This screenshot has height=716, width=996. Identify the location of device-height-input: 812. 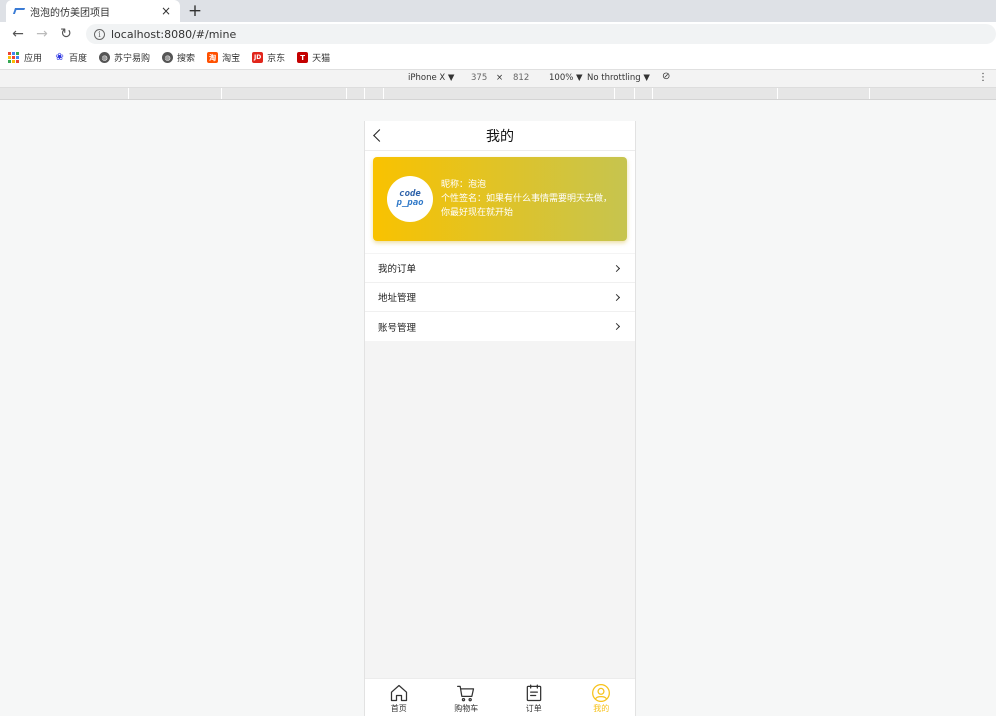
(521, 78).